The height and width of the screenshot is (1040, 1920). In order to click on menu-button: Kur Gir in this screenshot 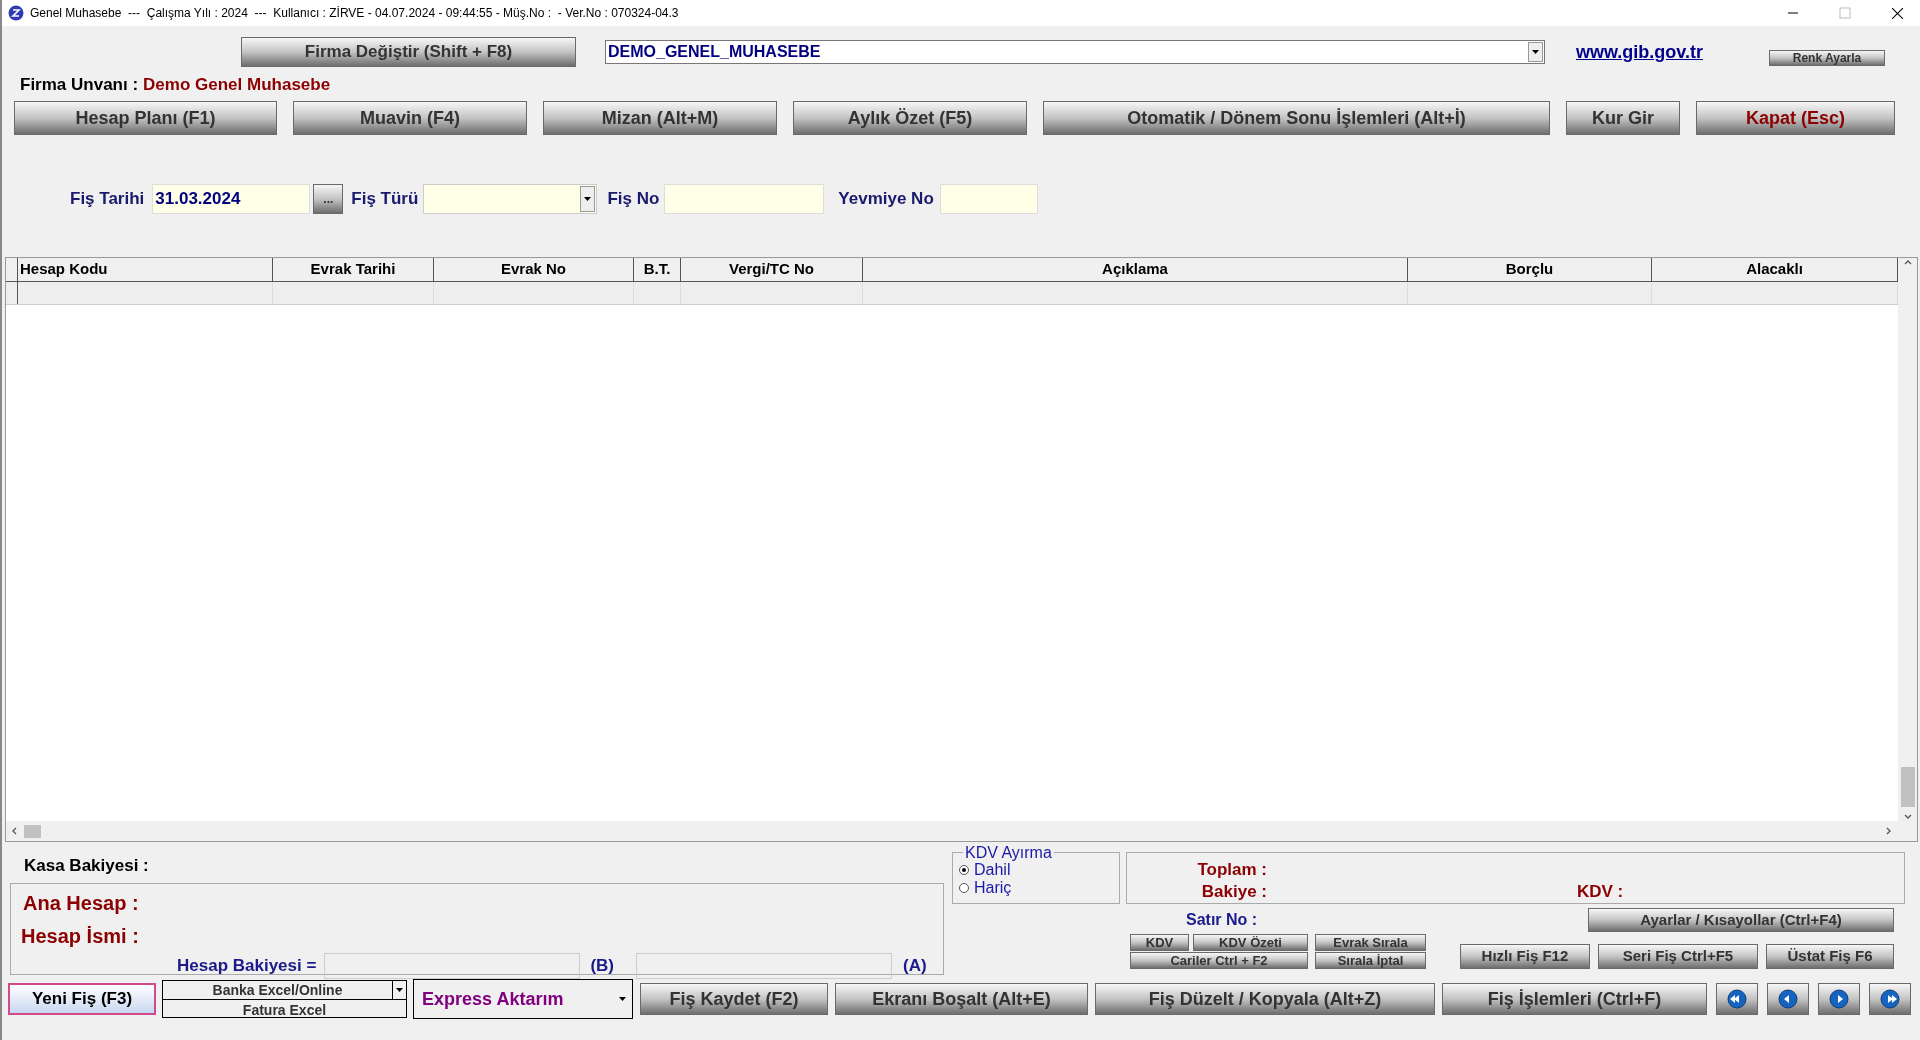, I will do `click(1623, 118)`.